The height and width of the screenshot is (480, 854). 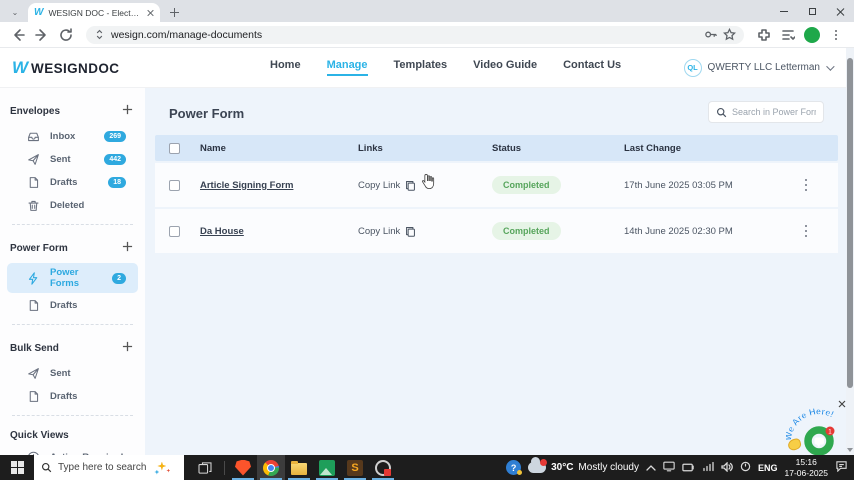 I want to click on extensions-icon, so click(x=764, y=35).